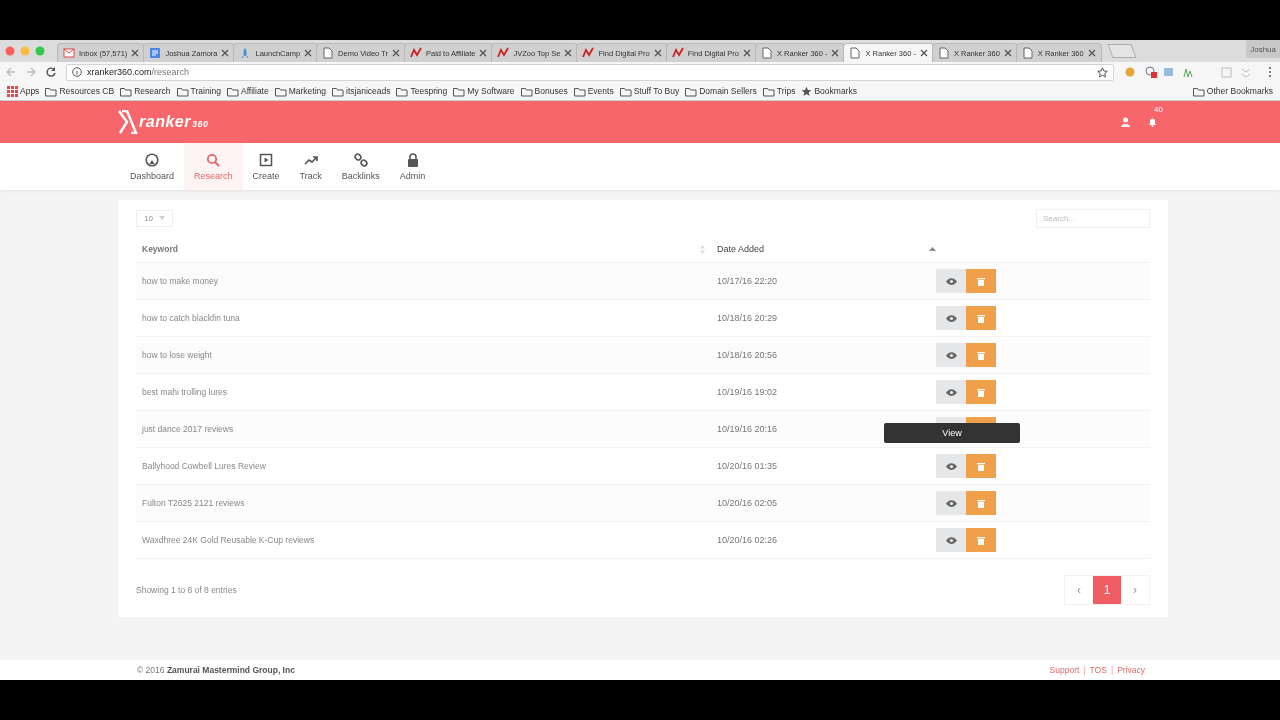 The height and width of the screenshot is (720, 1280). I want to click on bookmark-item: Research, so click(145, 91).